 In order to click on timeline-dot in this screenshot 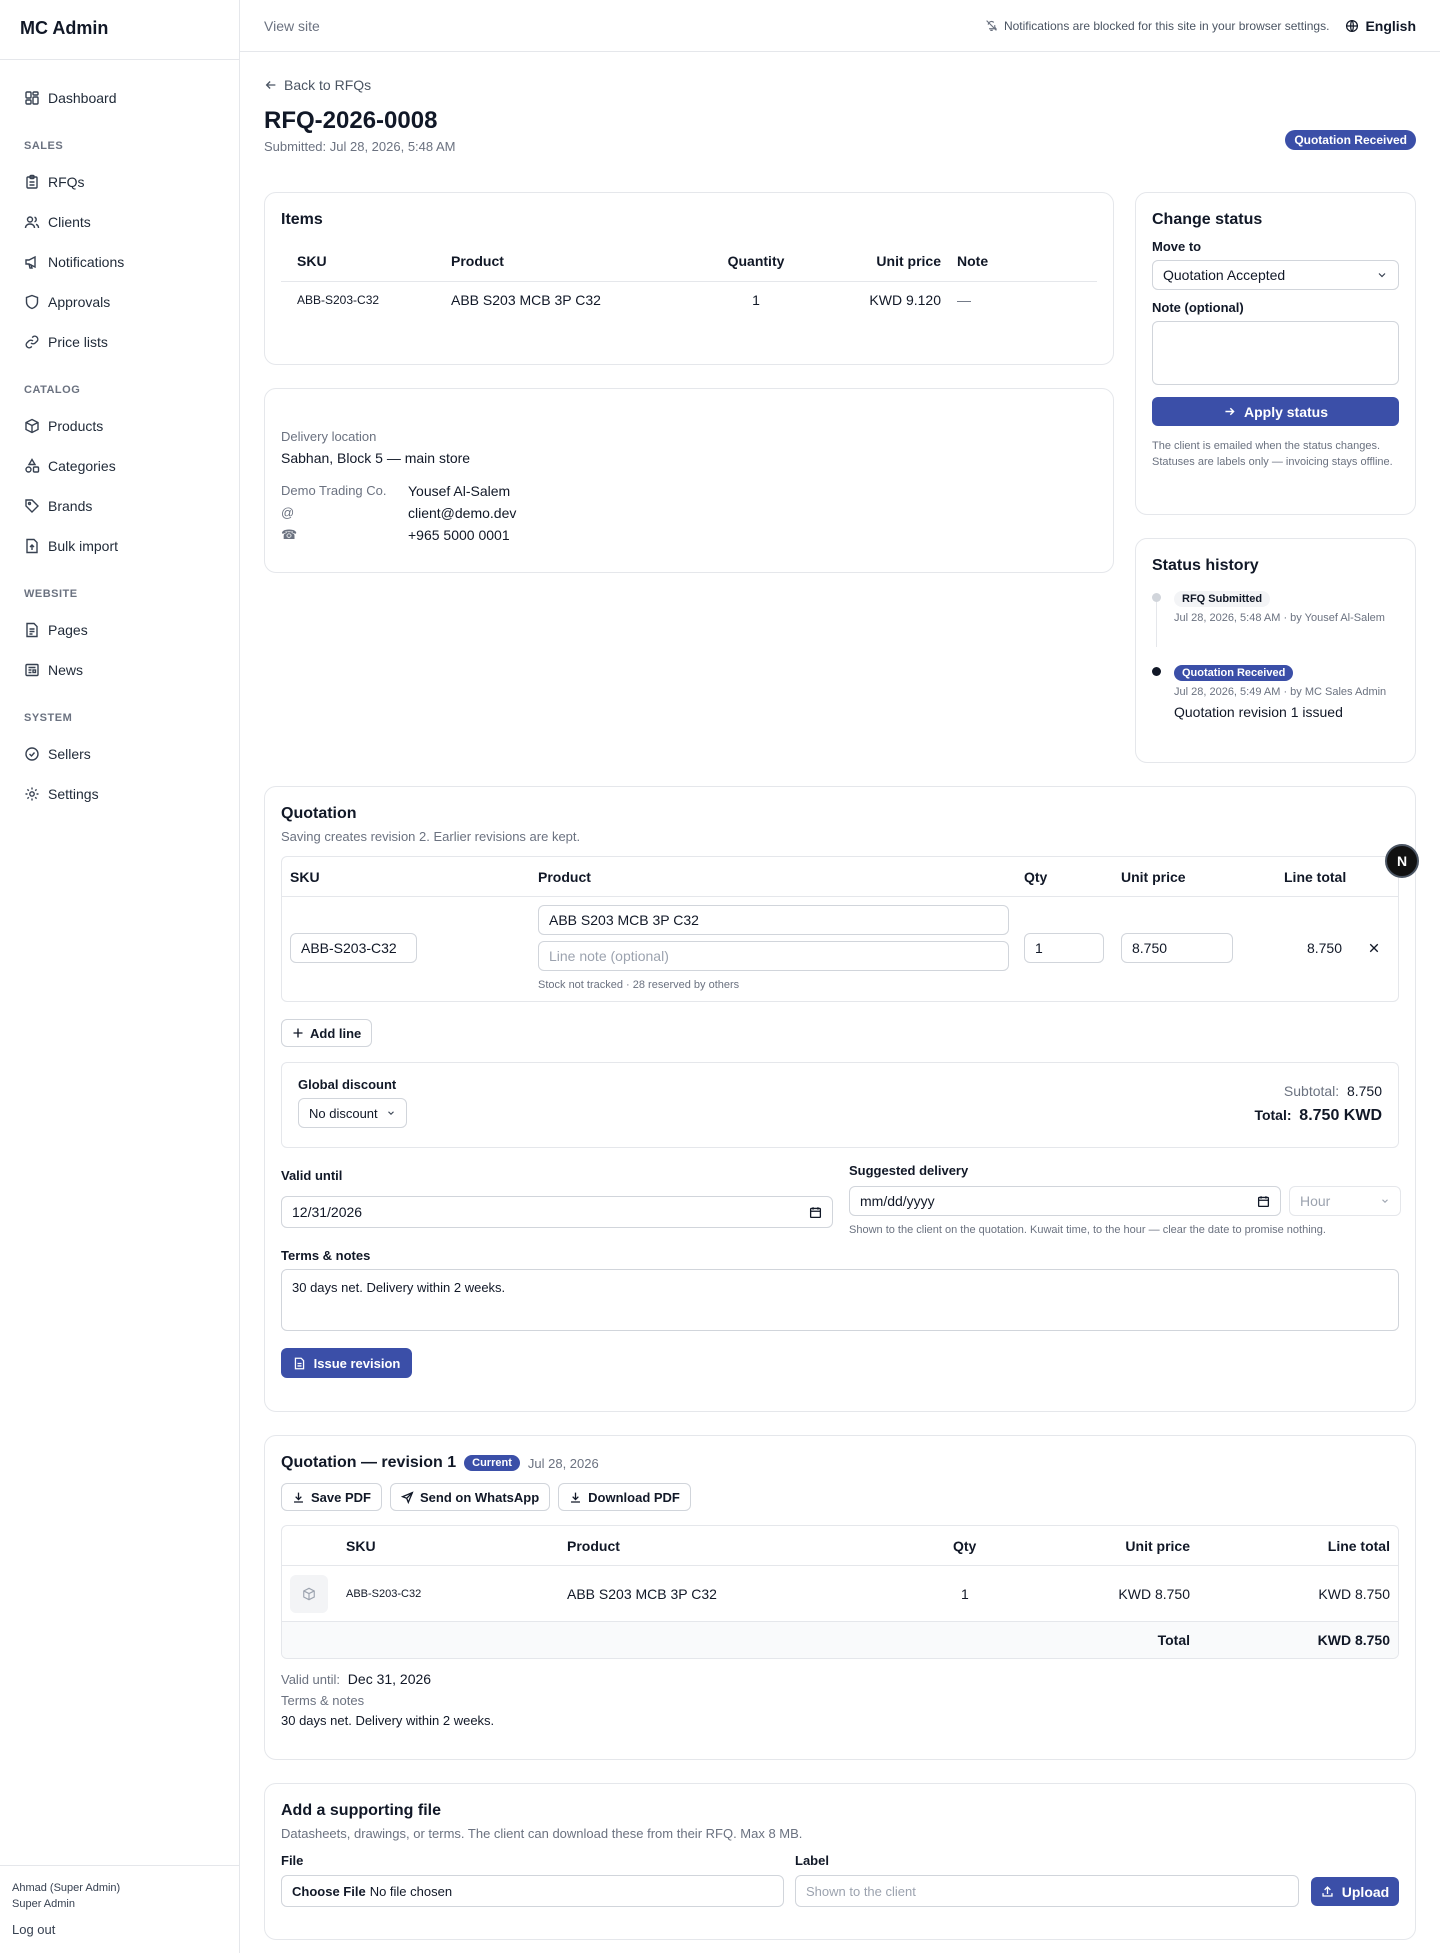, I will do `click(1156, 597)`.